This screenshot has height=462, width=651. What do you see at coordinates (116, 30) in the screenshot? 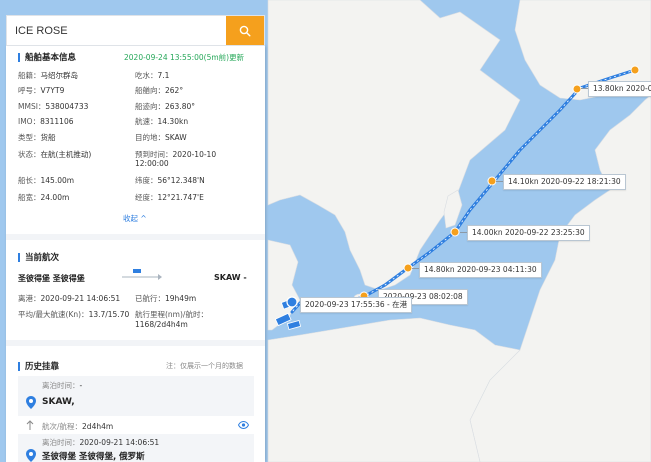
I see `search-input` at bounding box center [116, 30].